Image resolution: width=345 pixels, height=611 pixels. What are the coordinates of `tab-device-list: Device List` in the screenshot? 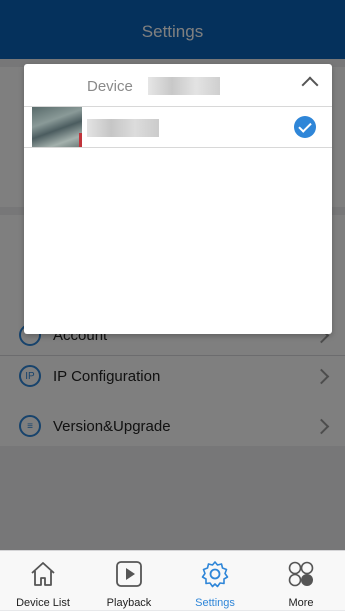 It's located at (43, 581).